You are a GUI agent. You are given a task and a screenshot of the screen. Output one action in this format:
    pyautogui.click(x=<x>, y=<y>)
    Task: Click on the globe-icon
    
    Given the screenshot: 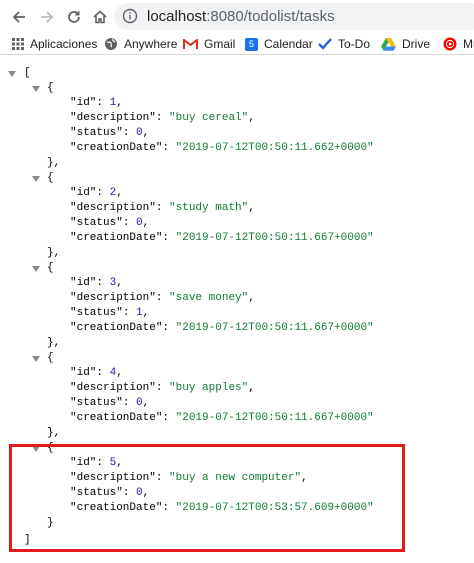 What is the action you would take?
    pyautogui.click(x=111, y=44)
    